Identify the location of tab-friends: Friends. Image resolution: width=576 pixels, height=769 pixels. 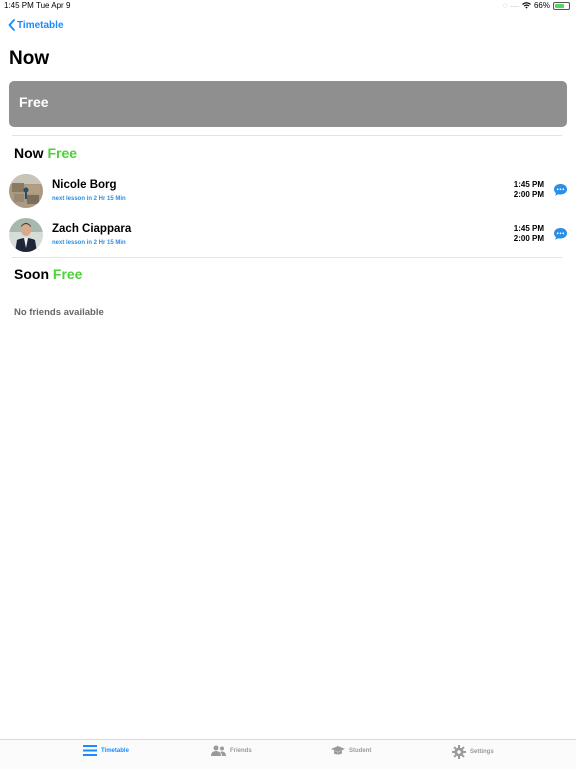
(231, 750).